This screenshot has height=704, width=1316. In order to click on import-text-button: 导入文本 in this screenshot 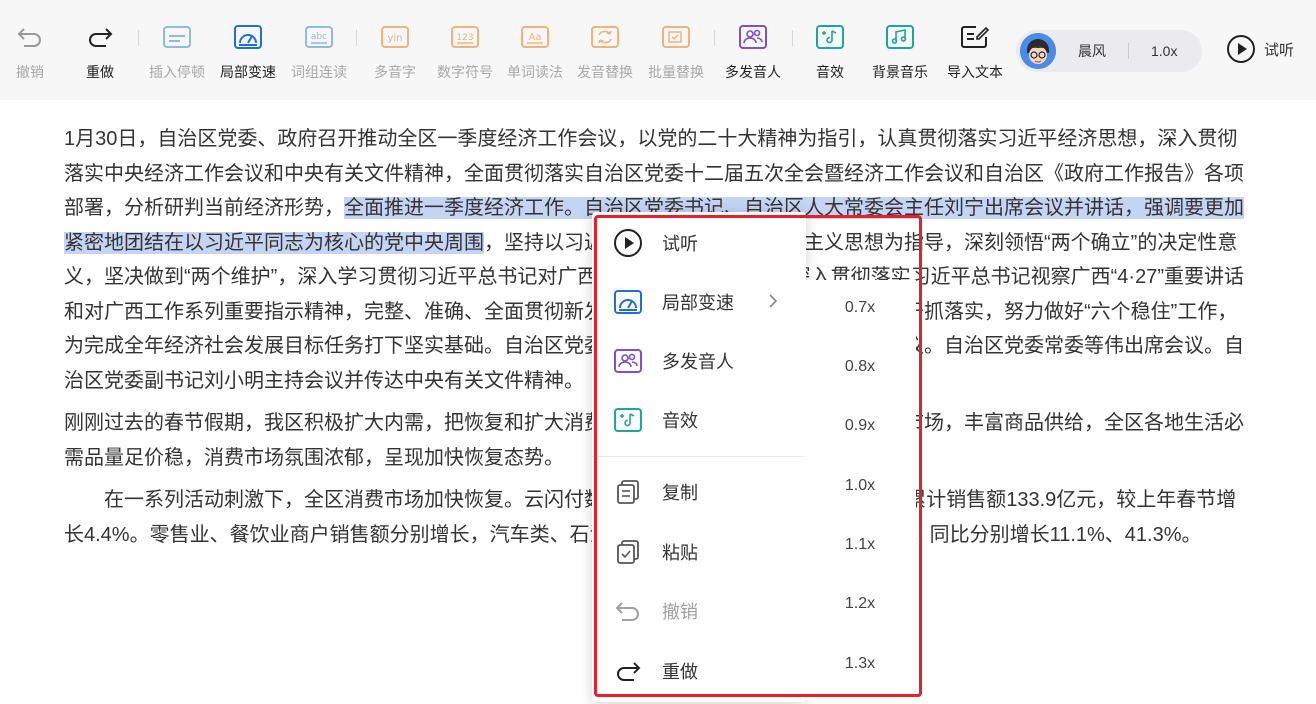, I will do `click(975, 57)`.